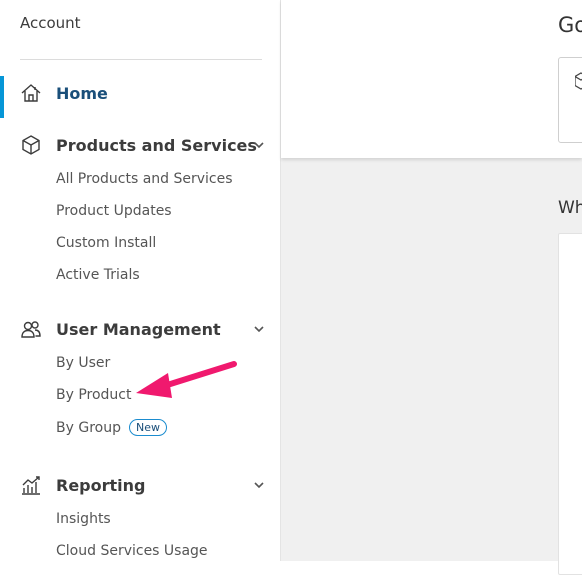 The height and width of the screenshot is (575, 582). Describe the element at coordinates (431, 79) in the screenshot. I see `main-header-panel` at that location.